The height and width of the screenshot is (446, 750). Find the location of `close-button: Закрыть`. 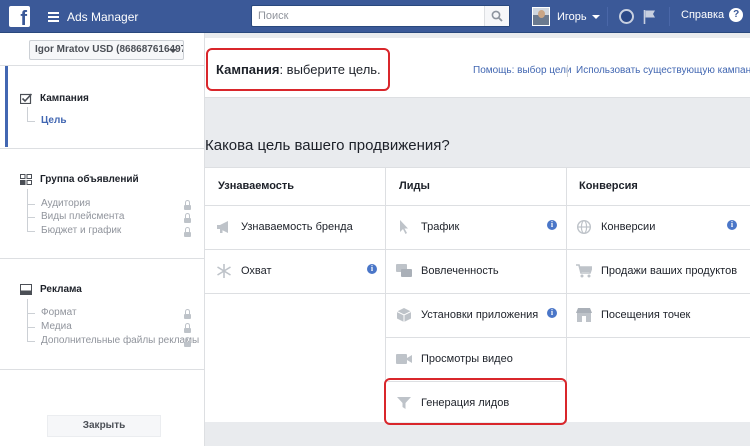

close-button: Закрыть is located at coordinates (104, 426).